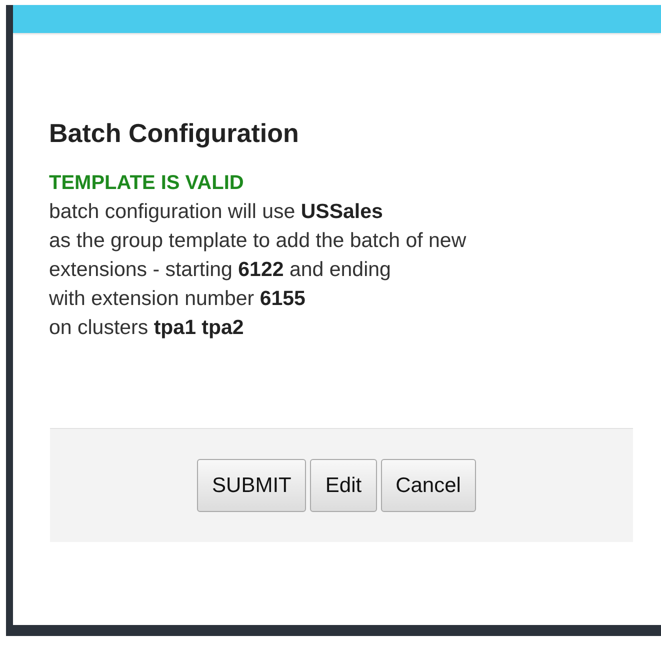 The image size is (661, 647). What do you see at coordinates (251, 485) in the screenshot?
I see `dialog-button: SUBMIT` at bounding box center [251, 485].